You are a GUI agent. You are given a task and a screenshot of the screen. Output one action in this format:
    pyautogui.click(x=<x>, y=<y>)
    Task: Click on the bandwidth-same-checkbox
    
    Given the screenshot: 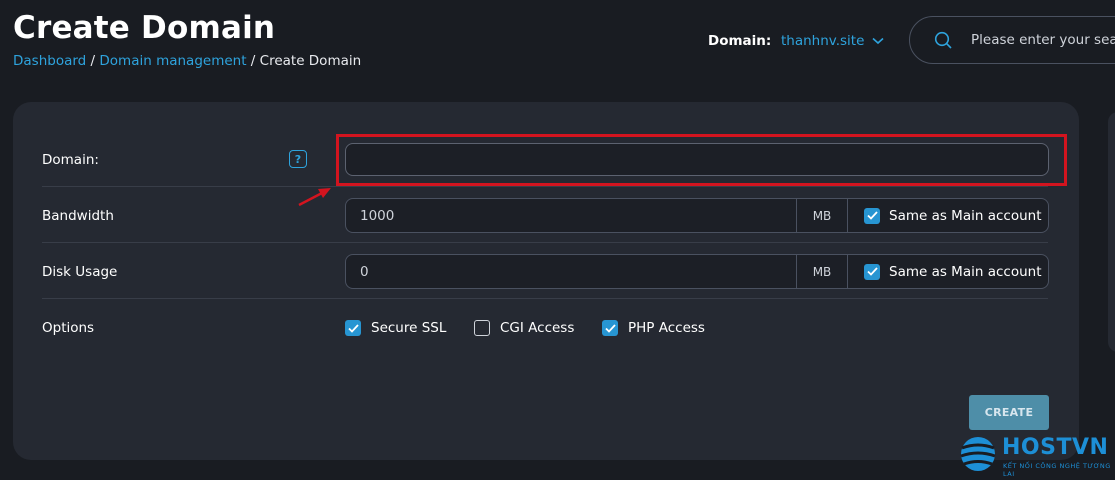 What is the action you would take?
    pyautogui.click(x=872, y=215)
    